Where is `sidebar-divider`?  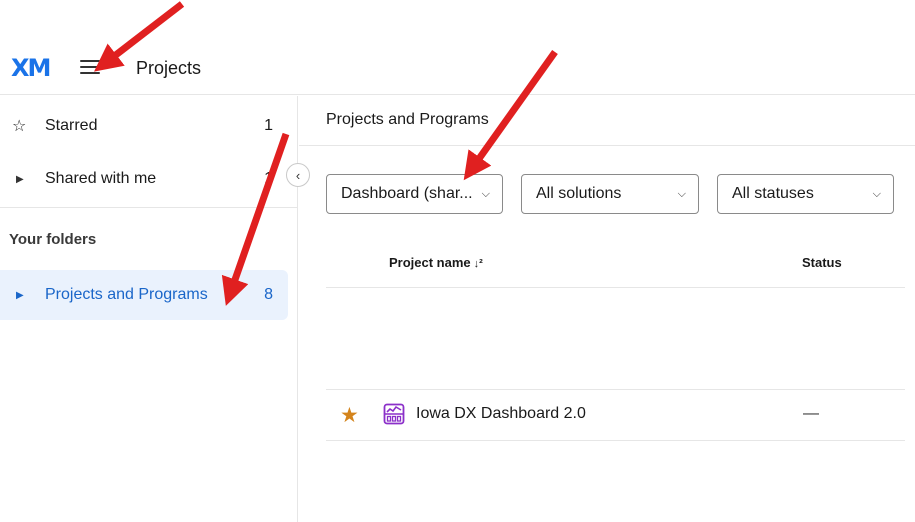
sidebar-divider is located at coordinates (149, 207).